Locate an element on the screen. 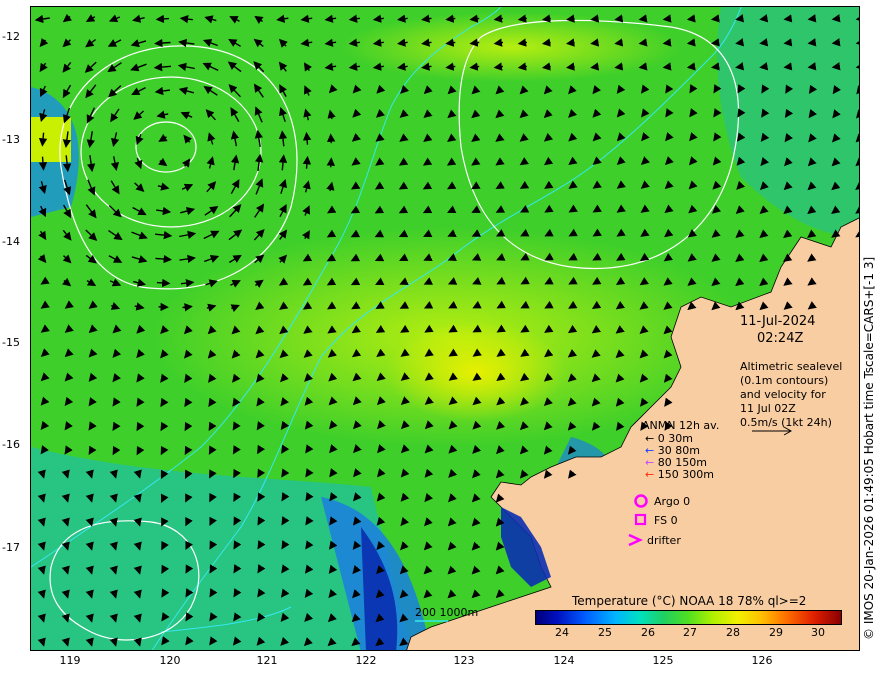 This screenshot has height=680, width=880. x-tick-label: 121 is located at coordinates (267, 660).